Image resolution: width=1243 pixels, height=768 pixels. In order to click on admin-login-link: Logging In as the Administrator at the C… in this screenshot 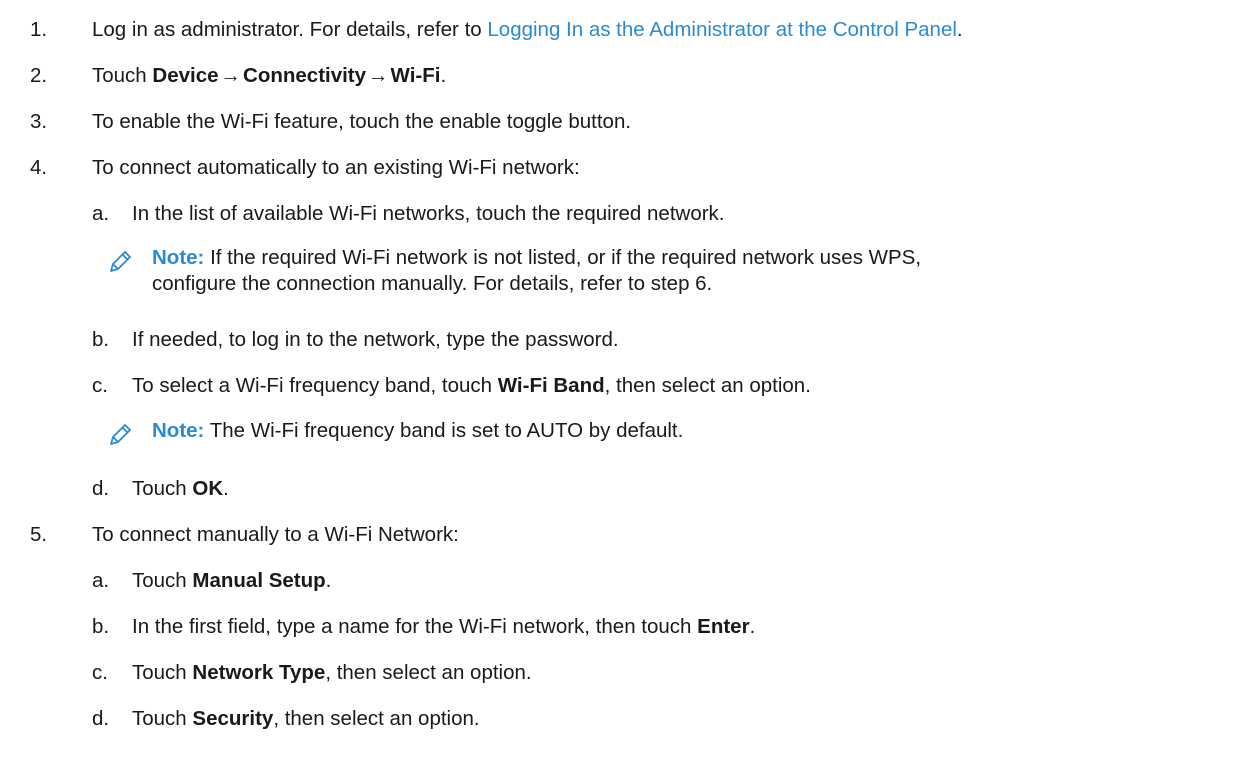, I will do `click(722, 29)`.